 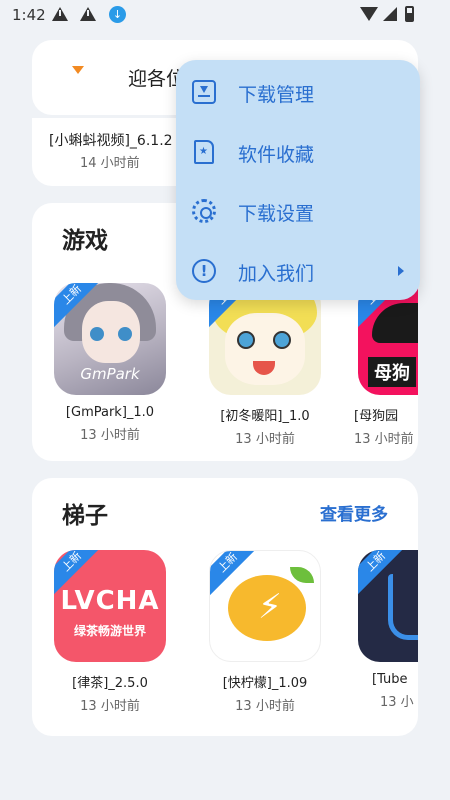 I want to click on app-icon-gmpark: GmPark 上新, so click(x=110, y=339).